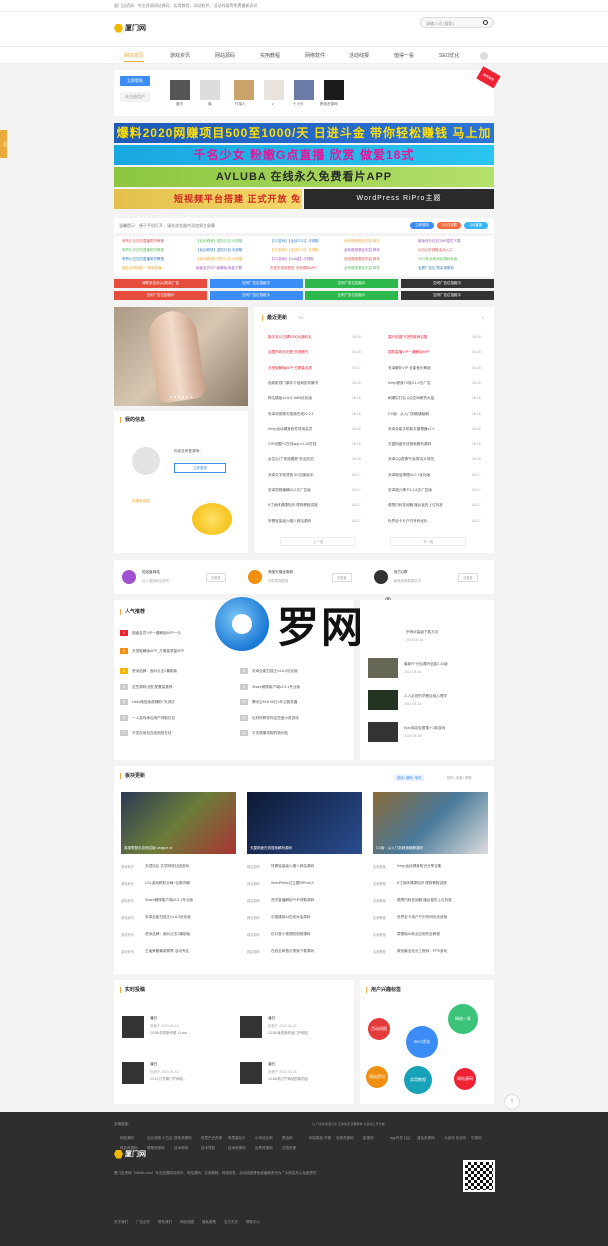 This screenshot has width=608, height=1246. What do you see at coordinates (219, 259) in the screenshot?
I see `text-link: 【仙剑奇侠】进阶礼包 可领取` at bounding box center [219, 259].